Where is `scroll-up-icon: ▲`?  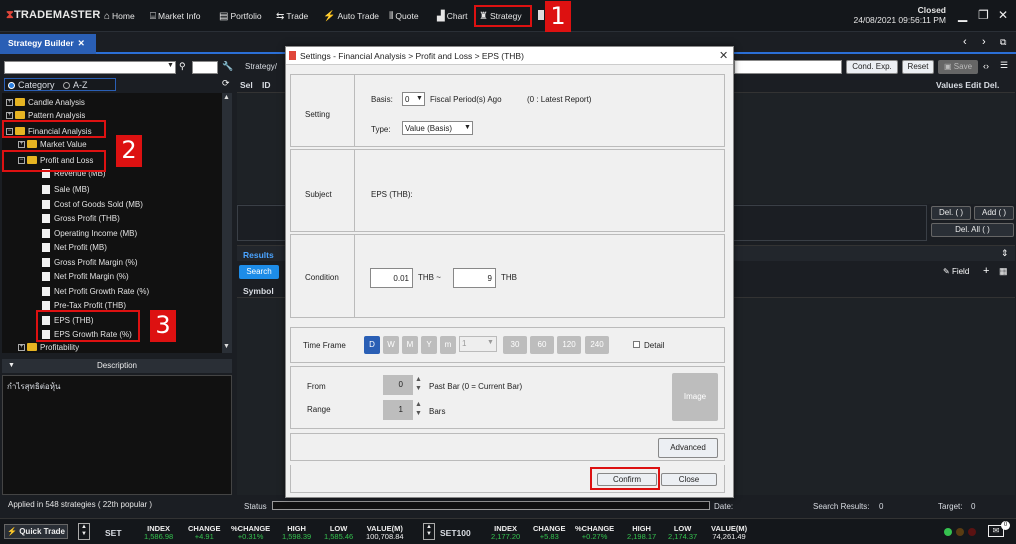 scroll-up-icon: ▲ is located at coordinates (226, 97).